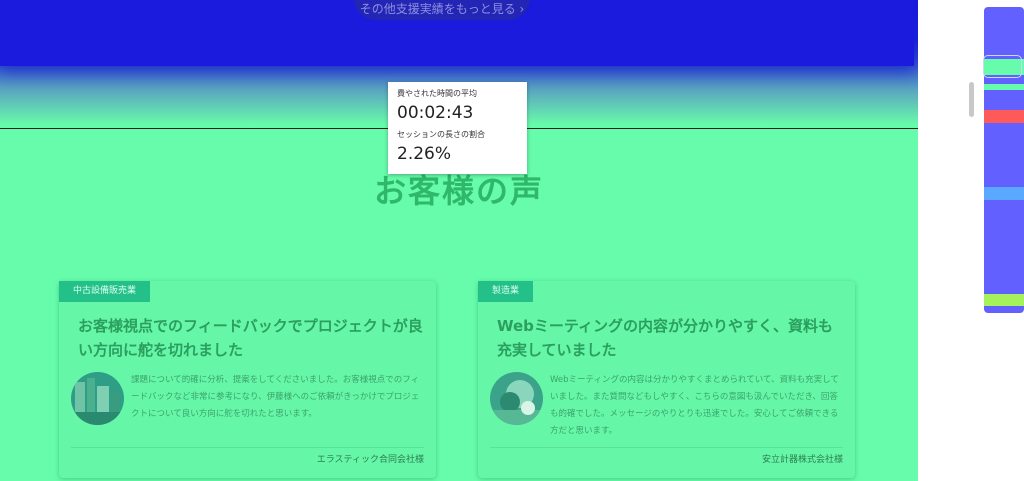 Image resolution: width=1024 pixels, height=481 pixels. I want to click on page-scrollbar, so click(971, 99).